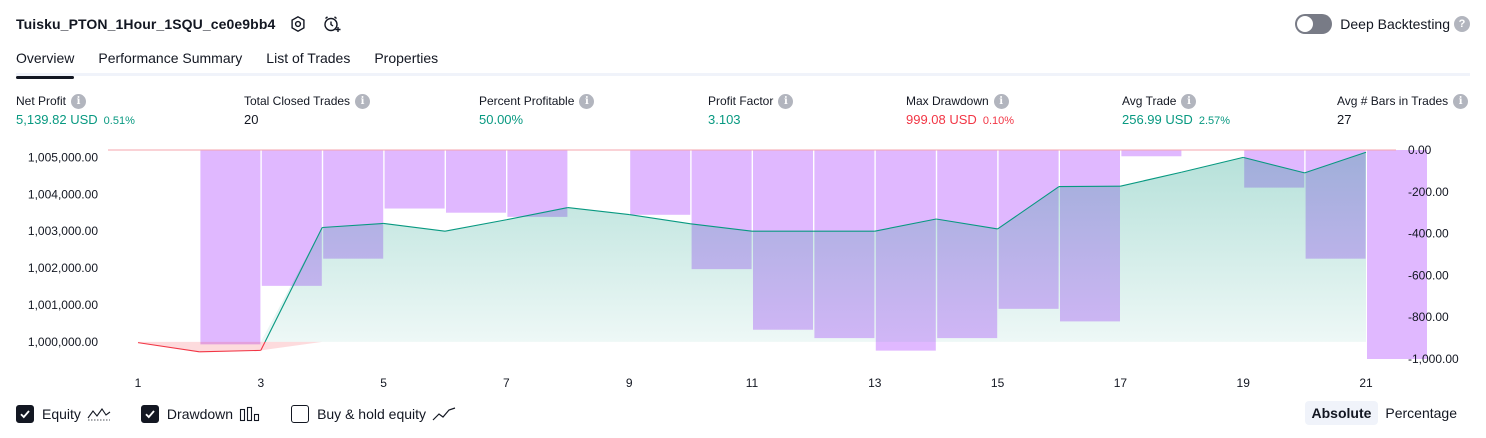 The height and width of the screenshot is (438, 1486). Describe the element at coordinates (170, 60) in the screenshot. I see `tab-performance-summary: Performance Summary` at that location.